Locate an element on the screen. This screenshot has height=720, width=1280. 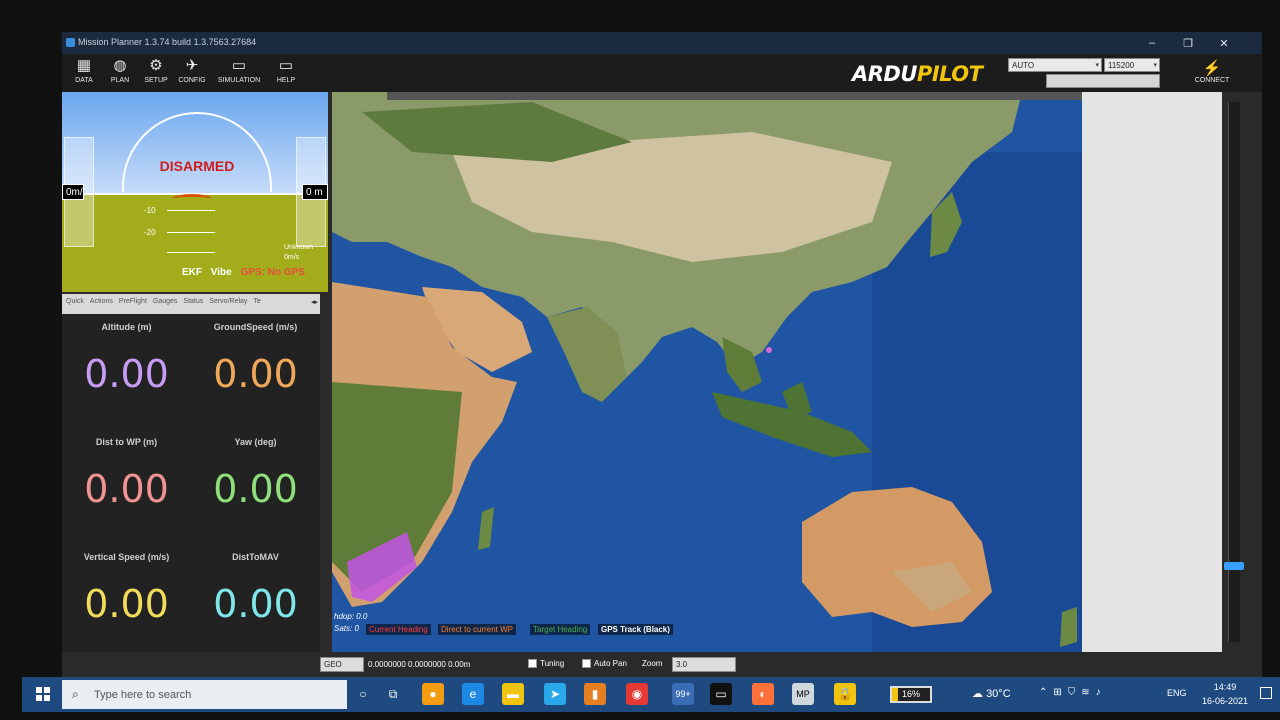
menu-data: ▦ DATA is located at coordinates (84, 74).